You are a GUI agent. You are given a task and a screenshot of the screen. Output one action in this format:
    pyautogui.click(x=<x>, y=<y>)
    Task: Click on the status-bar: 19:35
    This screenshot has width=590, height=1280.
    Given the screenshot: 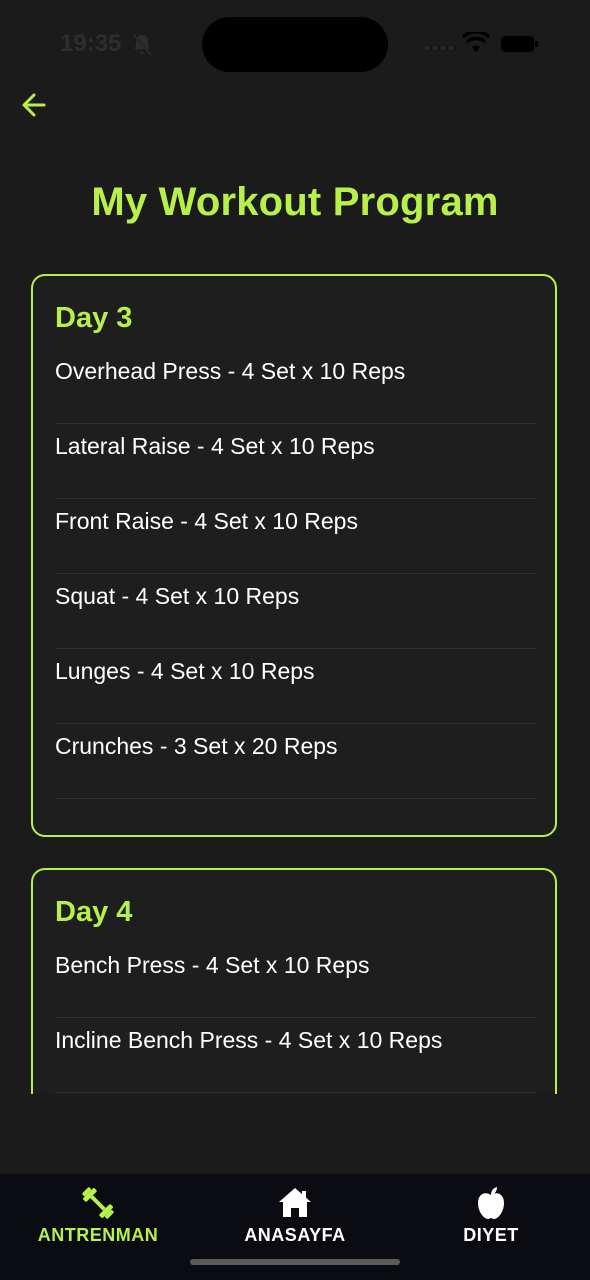 What is the action you would take?
    pyautogui.click(x=295, y=45)
    